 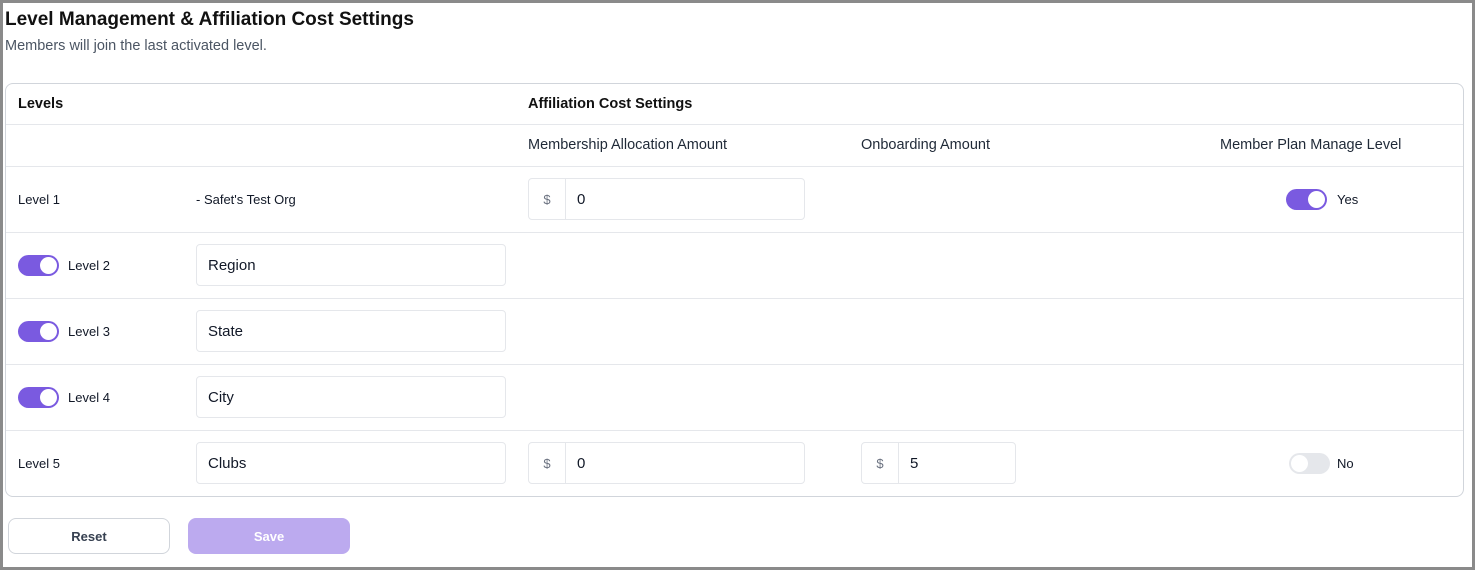 What do you see at coordinates (610, 104) in the screenshot?
I see `affiliation-header: Affiliation Cost Settings` at bounding box center [610, 104].